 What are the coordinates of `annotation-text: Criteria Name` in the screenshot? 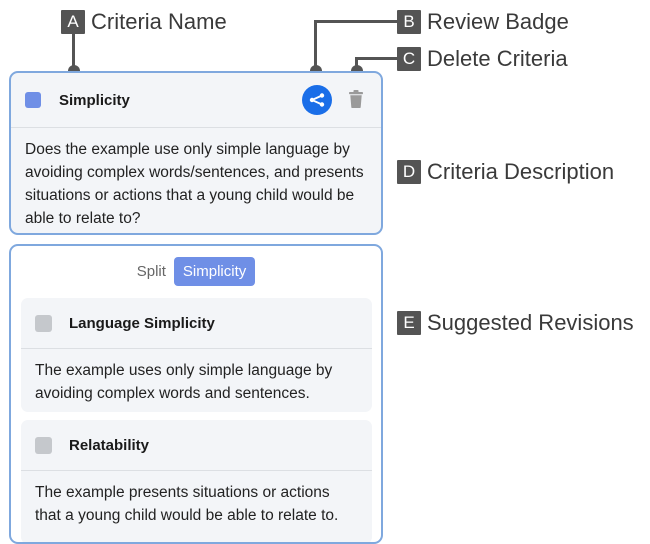 It's located at (159, 21).